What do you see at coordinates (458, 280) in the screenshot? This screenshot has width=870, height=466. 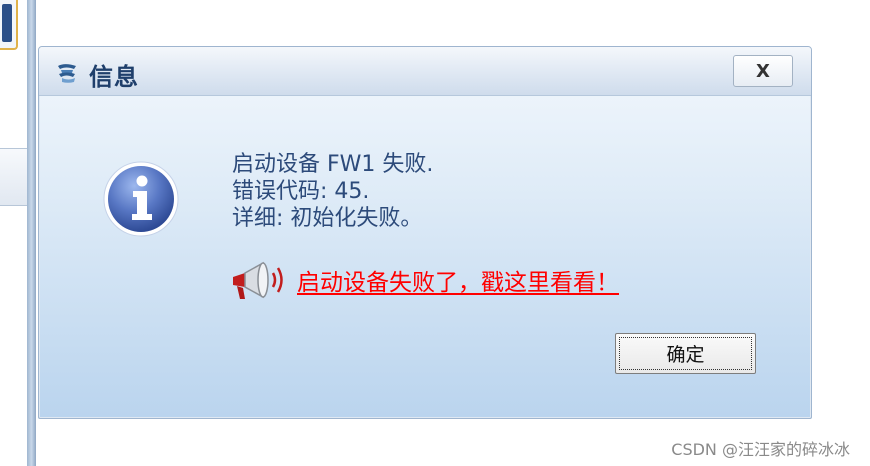 I see `help-link: 启动设备失败了，戳这里看看！` at bounding box center [458, 280].